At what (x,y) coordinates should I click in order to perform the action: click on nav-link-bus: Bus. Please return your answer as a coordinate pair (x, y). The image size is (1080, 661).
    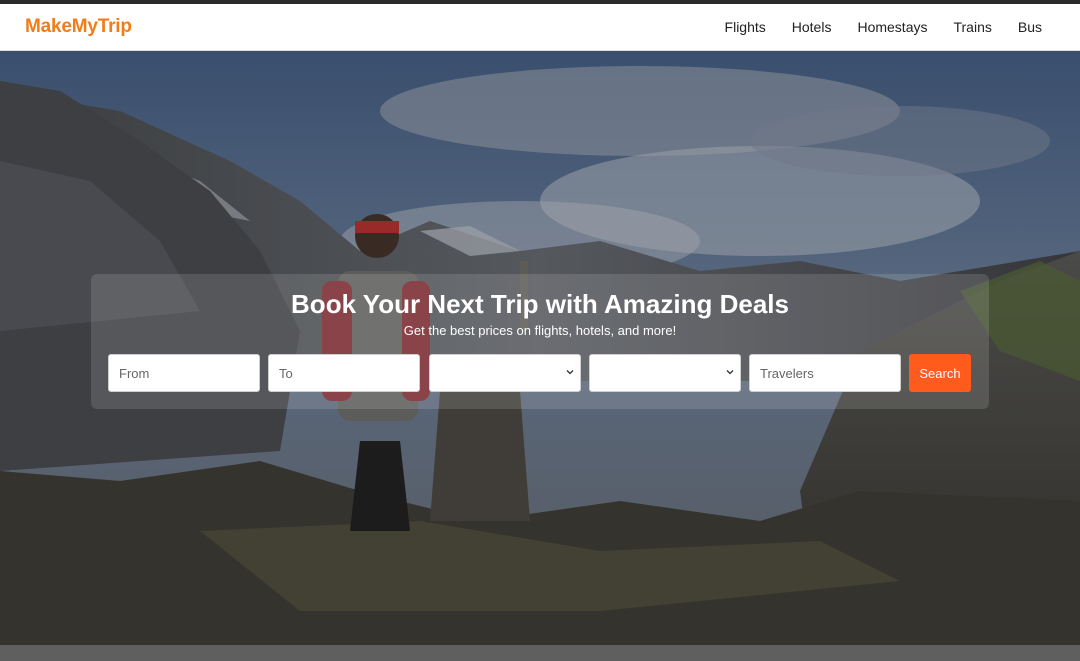
    Looking at the image, I should click on (1030, 27).